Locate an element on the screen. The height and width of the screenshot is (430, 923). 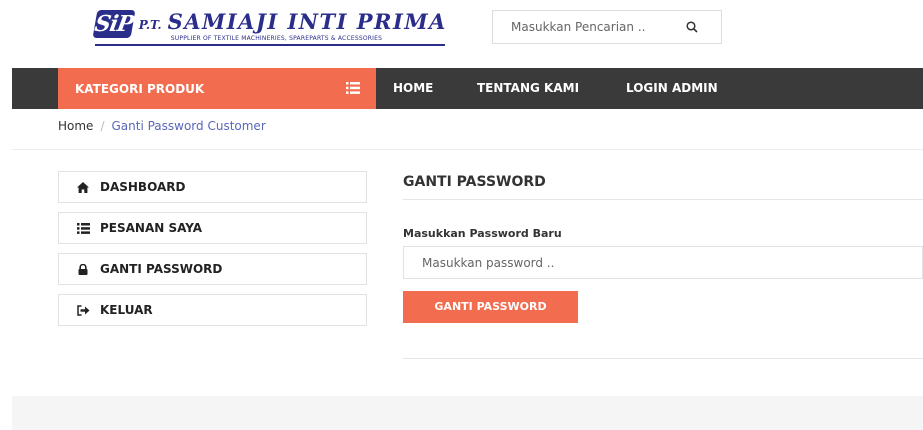
search-icon is located at coordinates (692, 27).